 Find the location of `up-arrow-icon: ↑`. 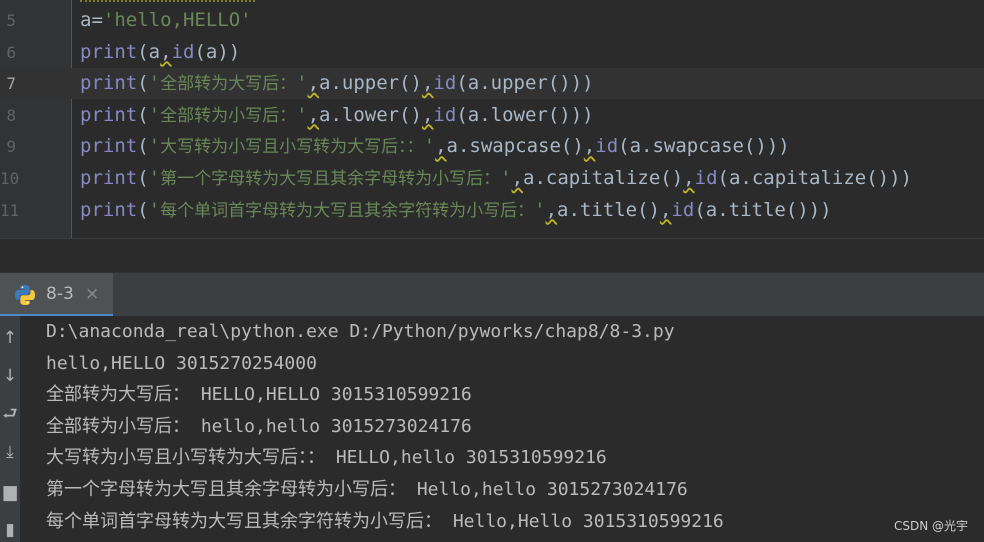

up-arrow-icon: ↑ is located at coordinates (10, 338).